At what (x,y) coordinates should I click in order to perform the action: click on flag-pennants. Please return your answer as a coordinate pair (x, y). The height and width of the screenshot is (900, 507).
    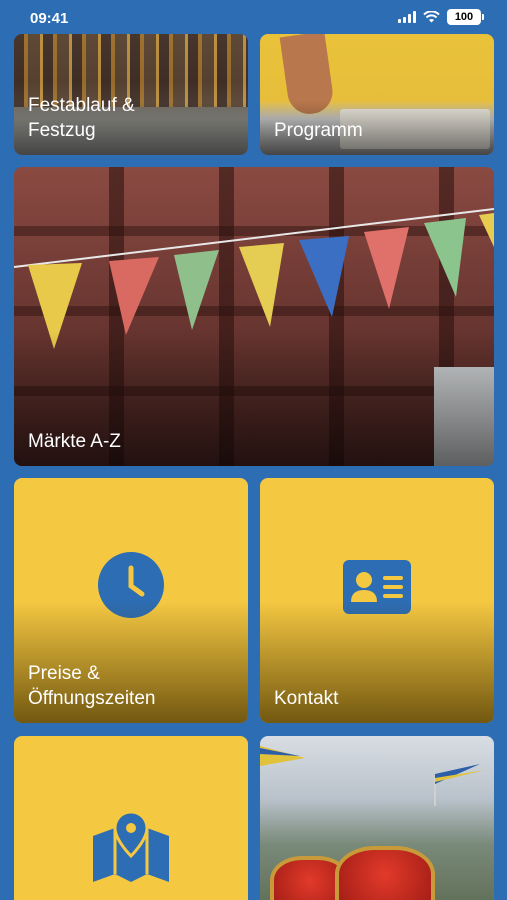
    Looking at the image, I should click on (372, 776).